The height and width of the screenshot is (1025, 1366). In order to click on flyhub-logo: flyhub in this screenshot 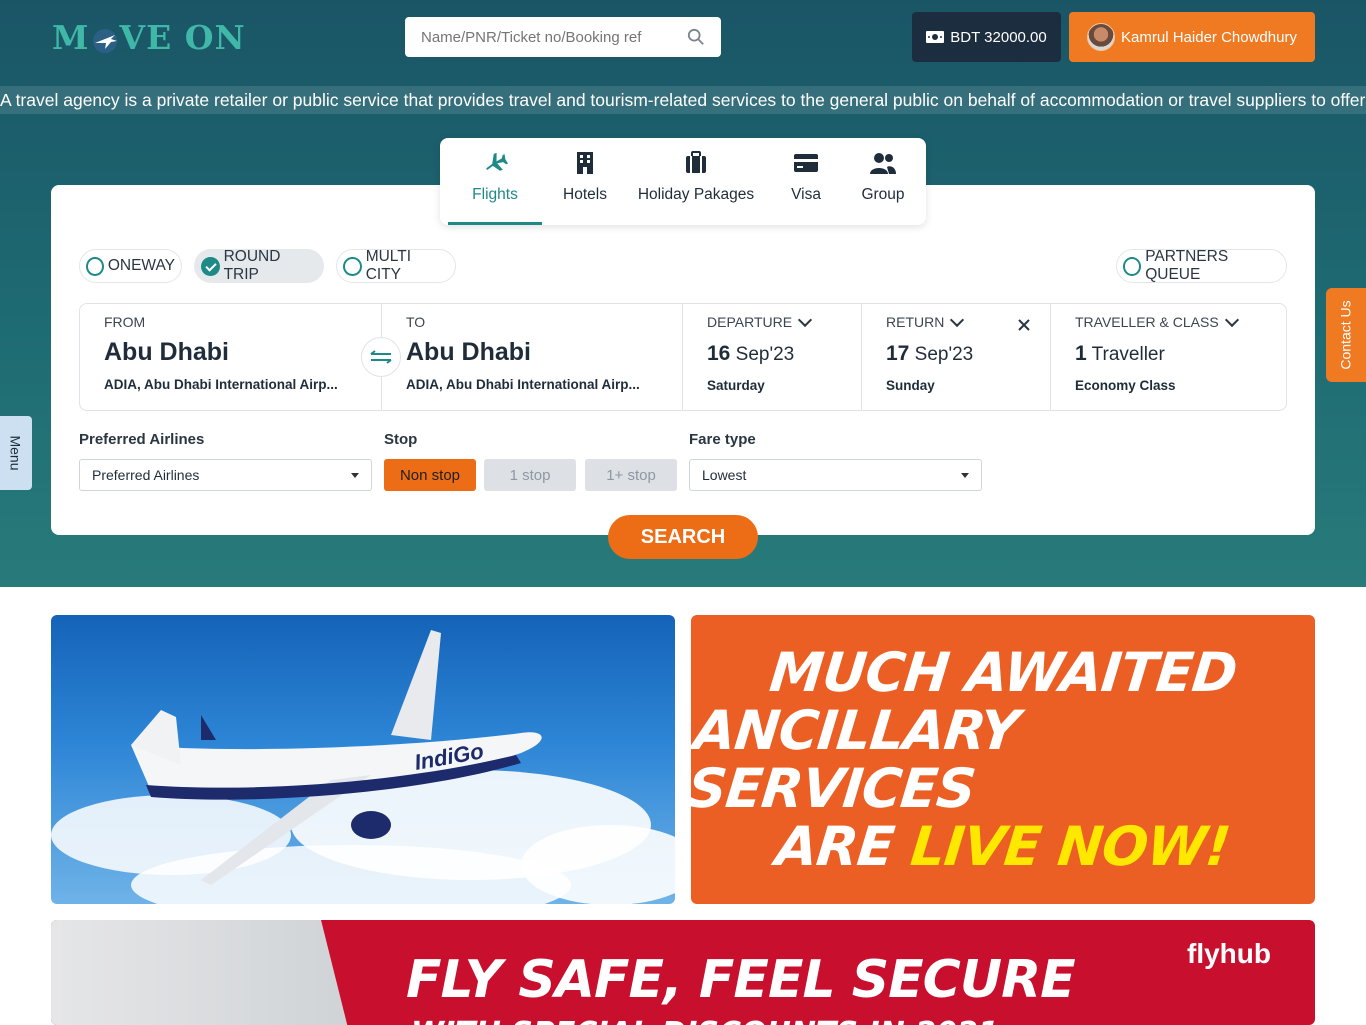, I will do `click(1229, 953)`.